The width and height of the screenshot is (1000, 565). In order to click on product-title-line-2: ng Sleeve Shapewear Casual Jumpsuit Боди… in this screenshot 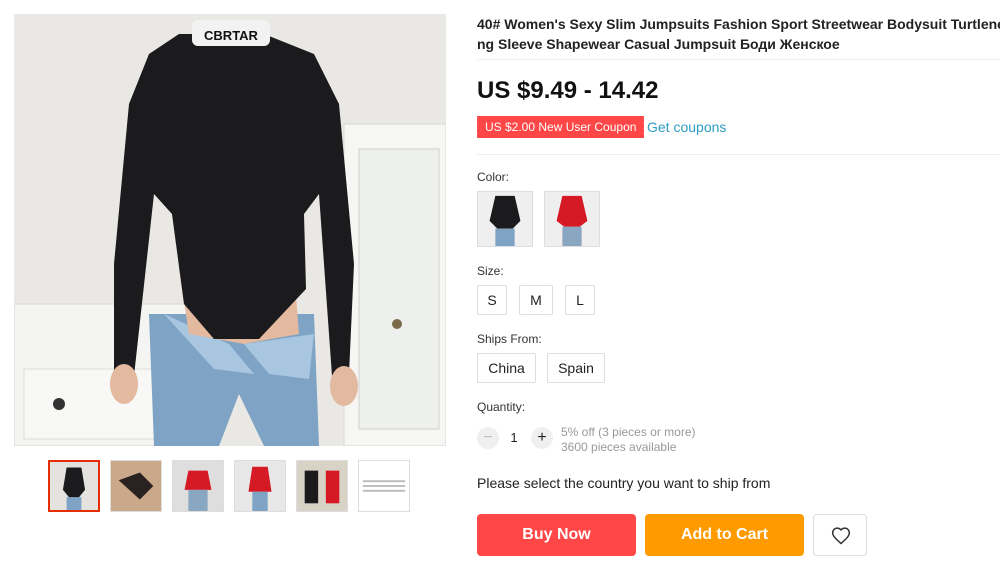, I will do `click(658, 44)`.